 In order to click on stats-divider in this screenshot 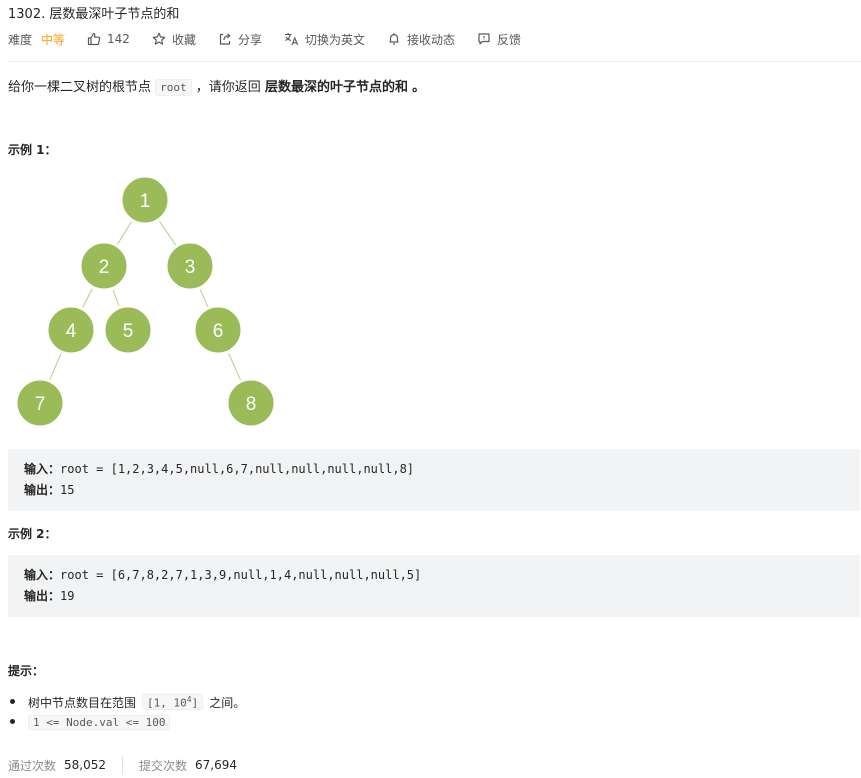, I will do `click(123, 765)`.